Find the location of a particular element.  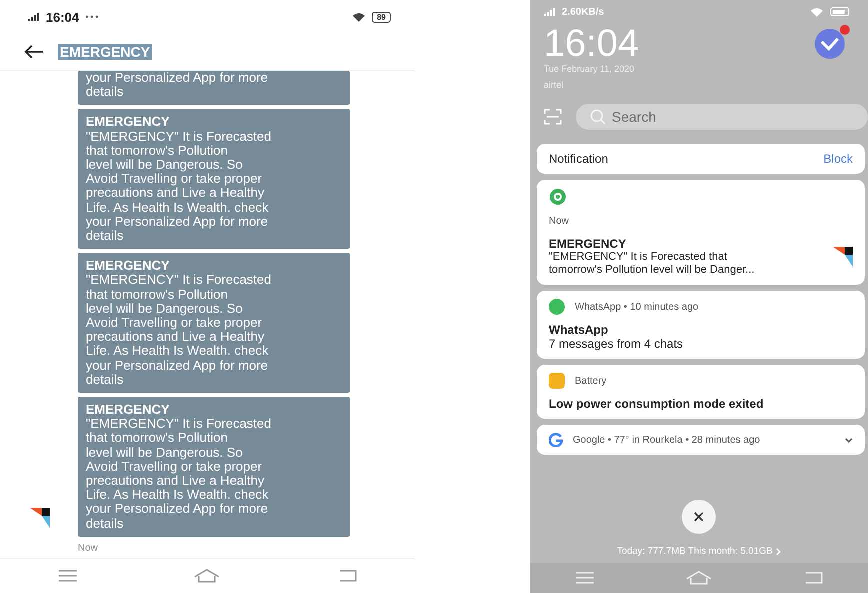

clock: 16:04 is located at coordinates (592, 44).